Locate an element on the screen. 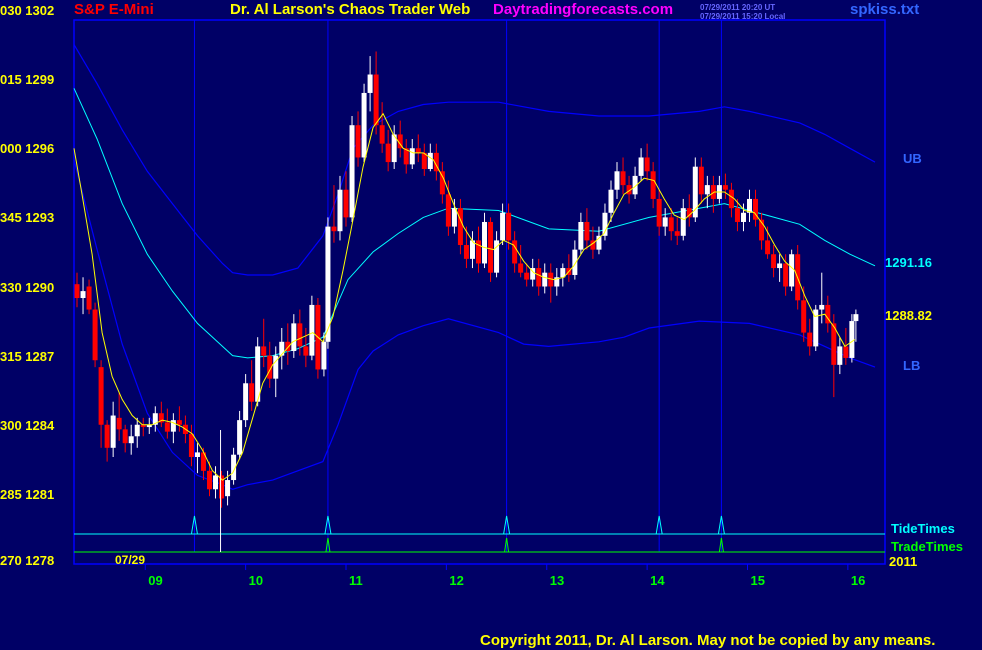 Image resolution: width=982 pixels, height=650 pixels. y-tick-label: 270 1278 is located at coordinates (27, 560).